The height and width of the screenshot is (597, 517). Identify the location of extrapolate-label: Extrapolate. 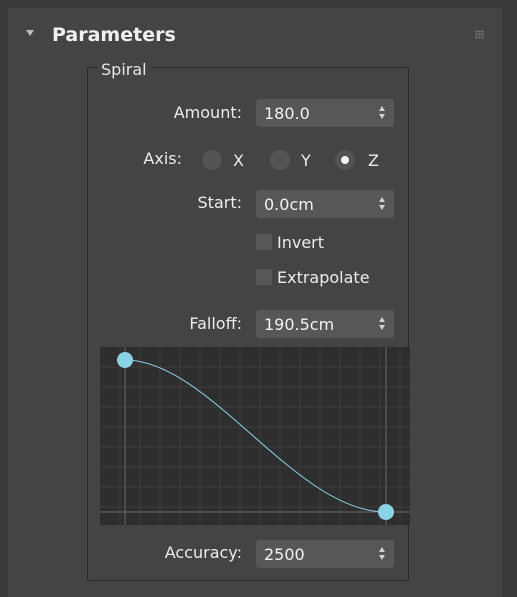
(323, 277).